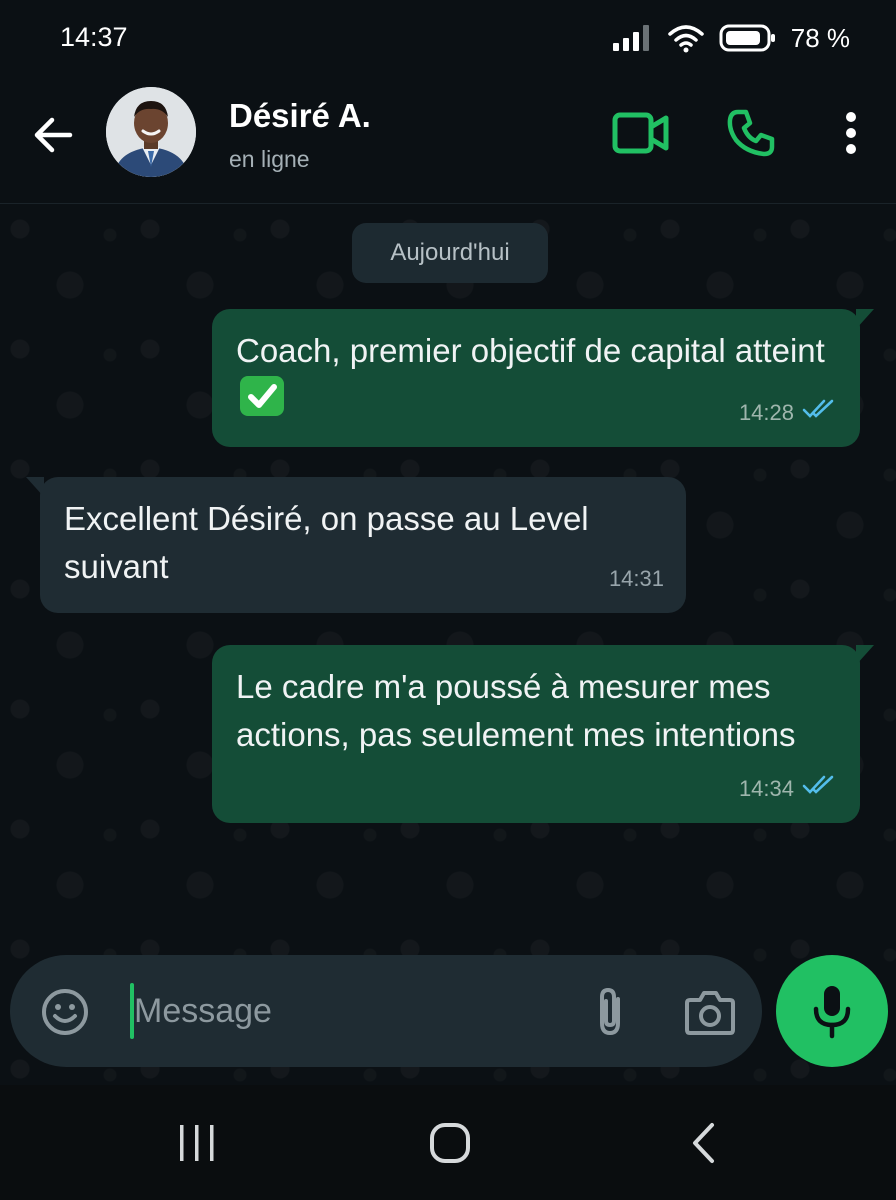 Image resolution: width=896 pixels, height=1200 pixels. Describe the element at coordinates (269, 159) in the screenshot. I see `contact-status: en ligne` at that location.